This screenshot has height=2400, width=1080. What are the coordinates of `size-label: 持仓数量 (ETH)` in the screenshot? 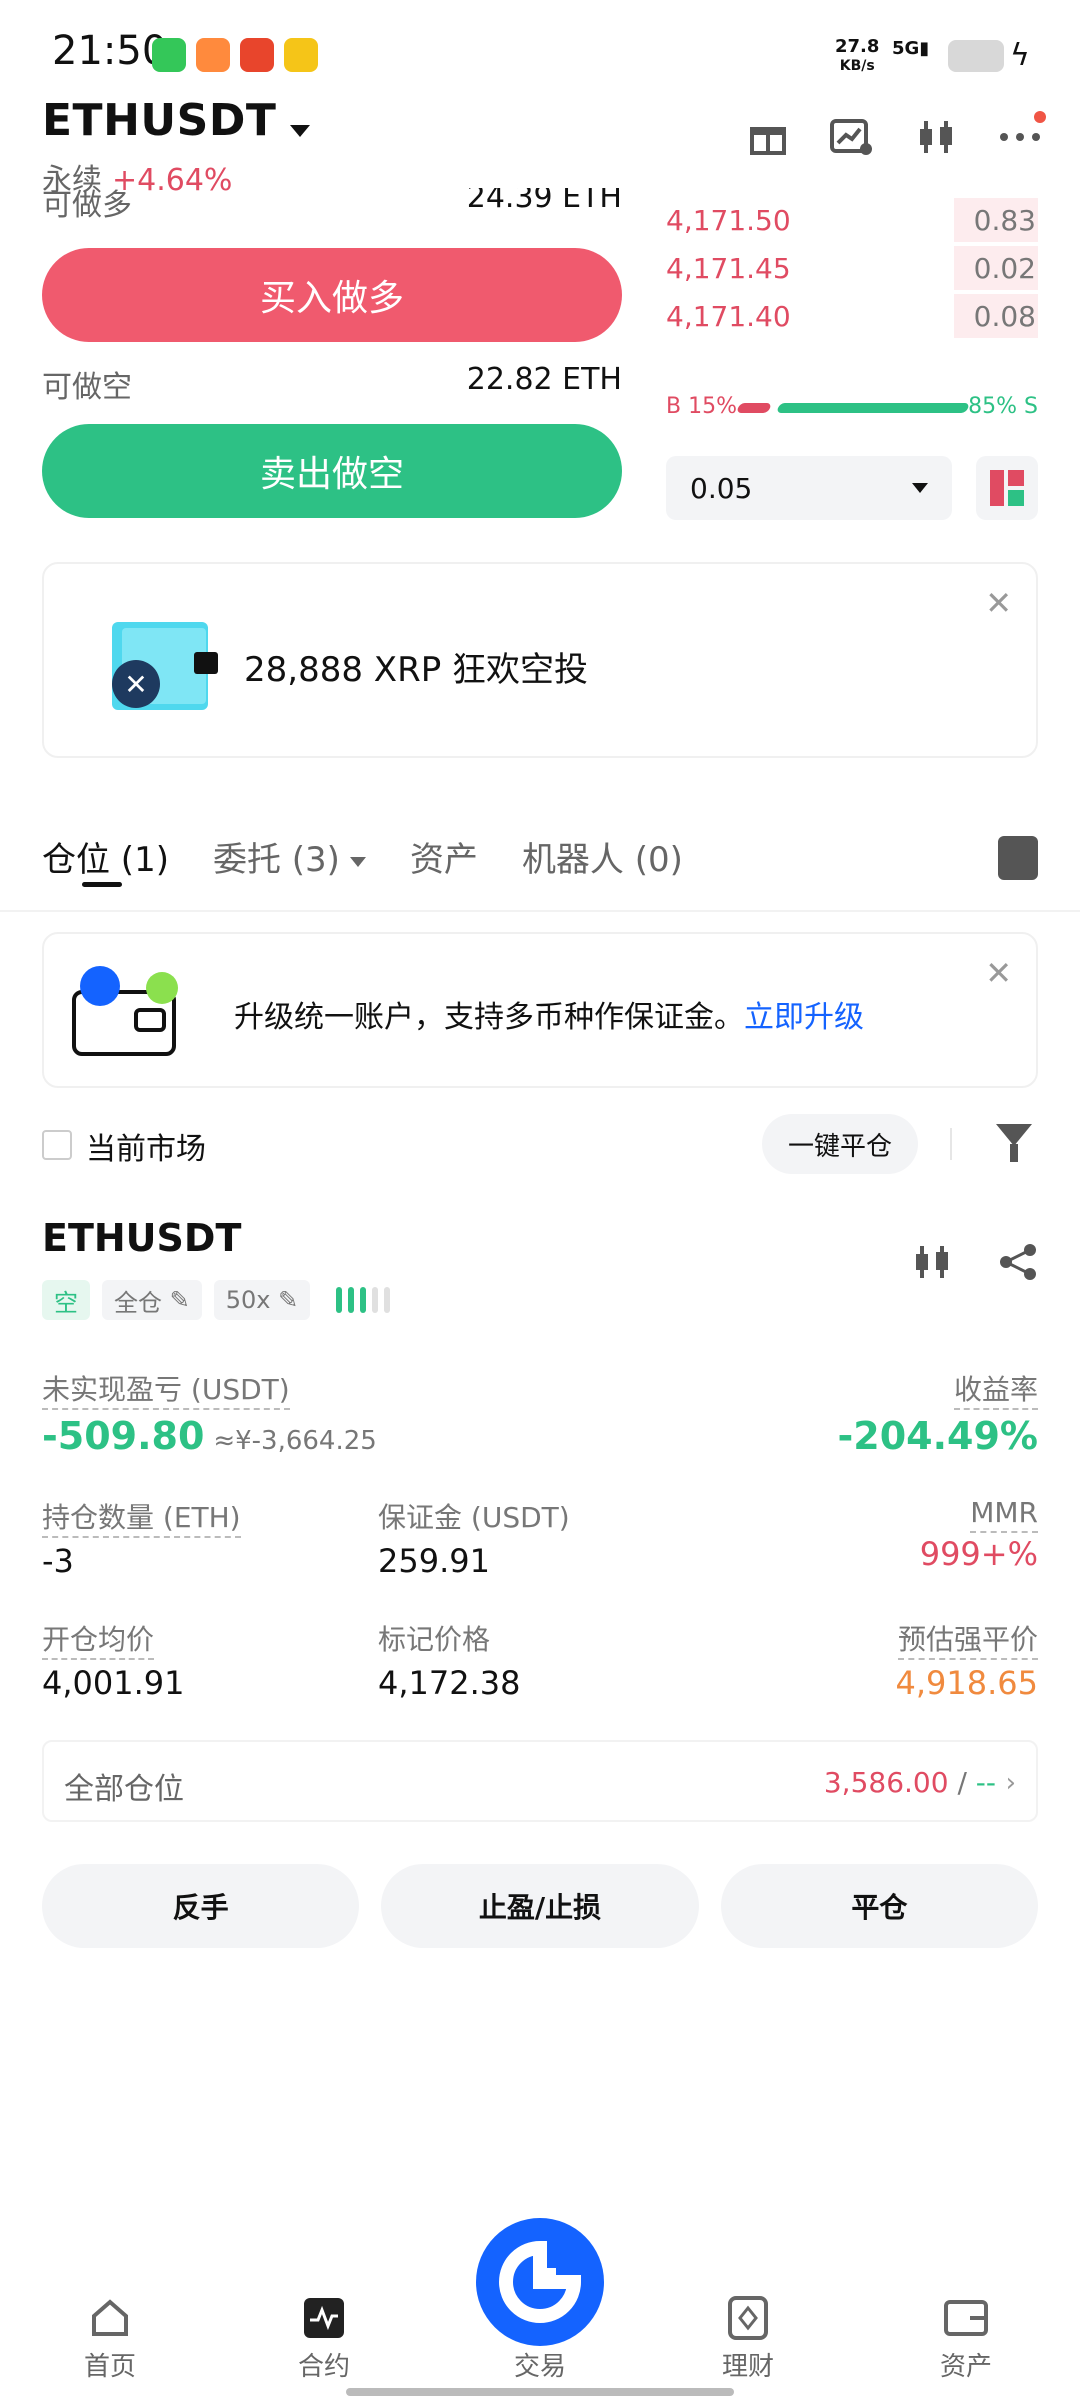 It's located at (141, 1519).